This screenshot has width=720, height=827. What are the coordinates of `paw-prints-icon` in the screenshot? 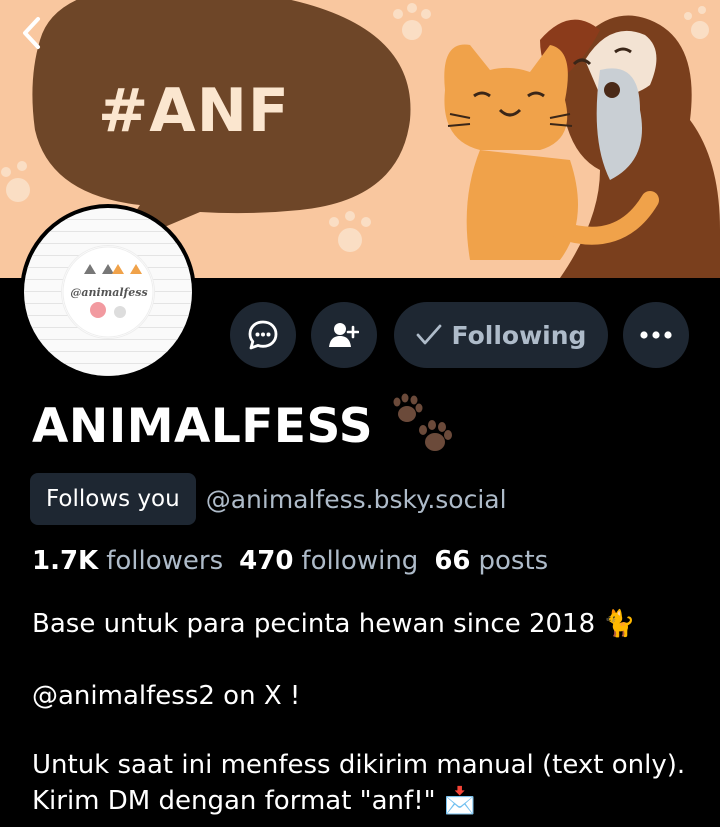 It's located at (423, 422).